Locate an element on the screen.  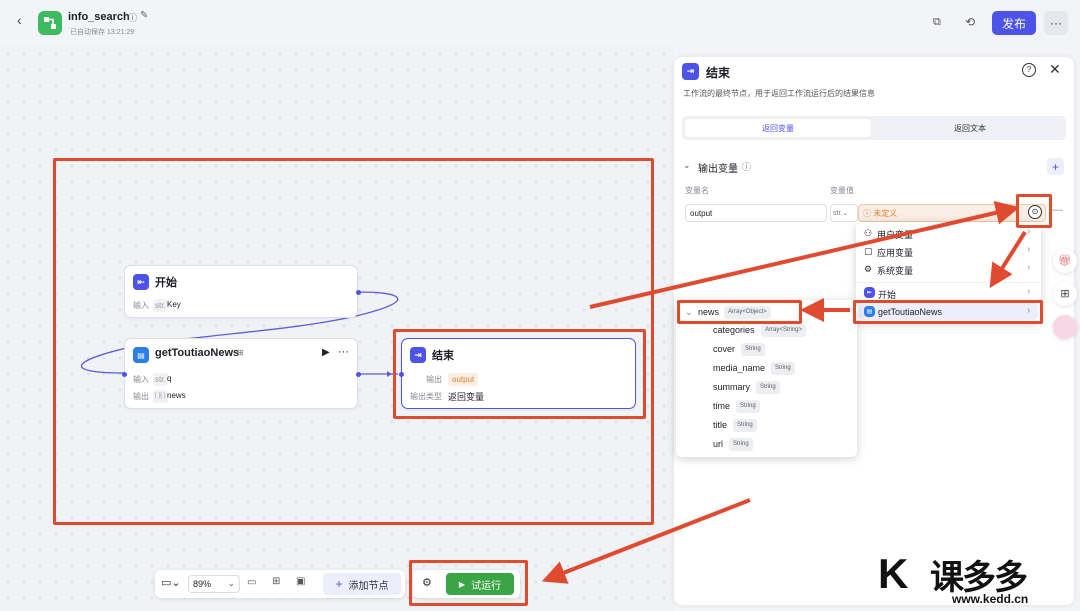
assistant-avatar is located at coordinates (1065, 327).